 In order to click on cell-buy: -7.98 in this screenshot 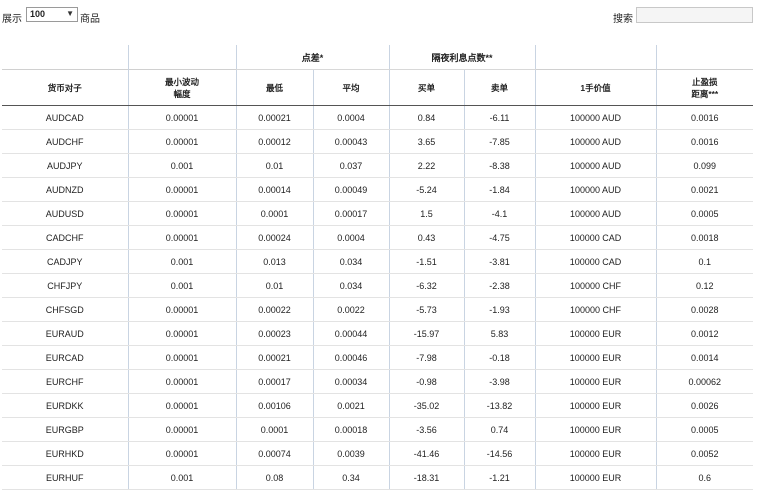, I will do `click(426, 357)`.